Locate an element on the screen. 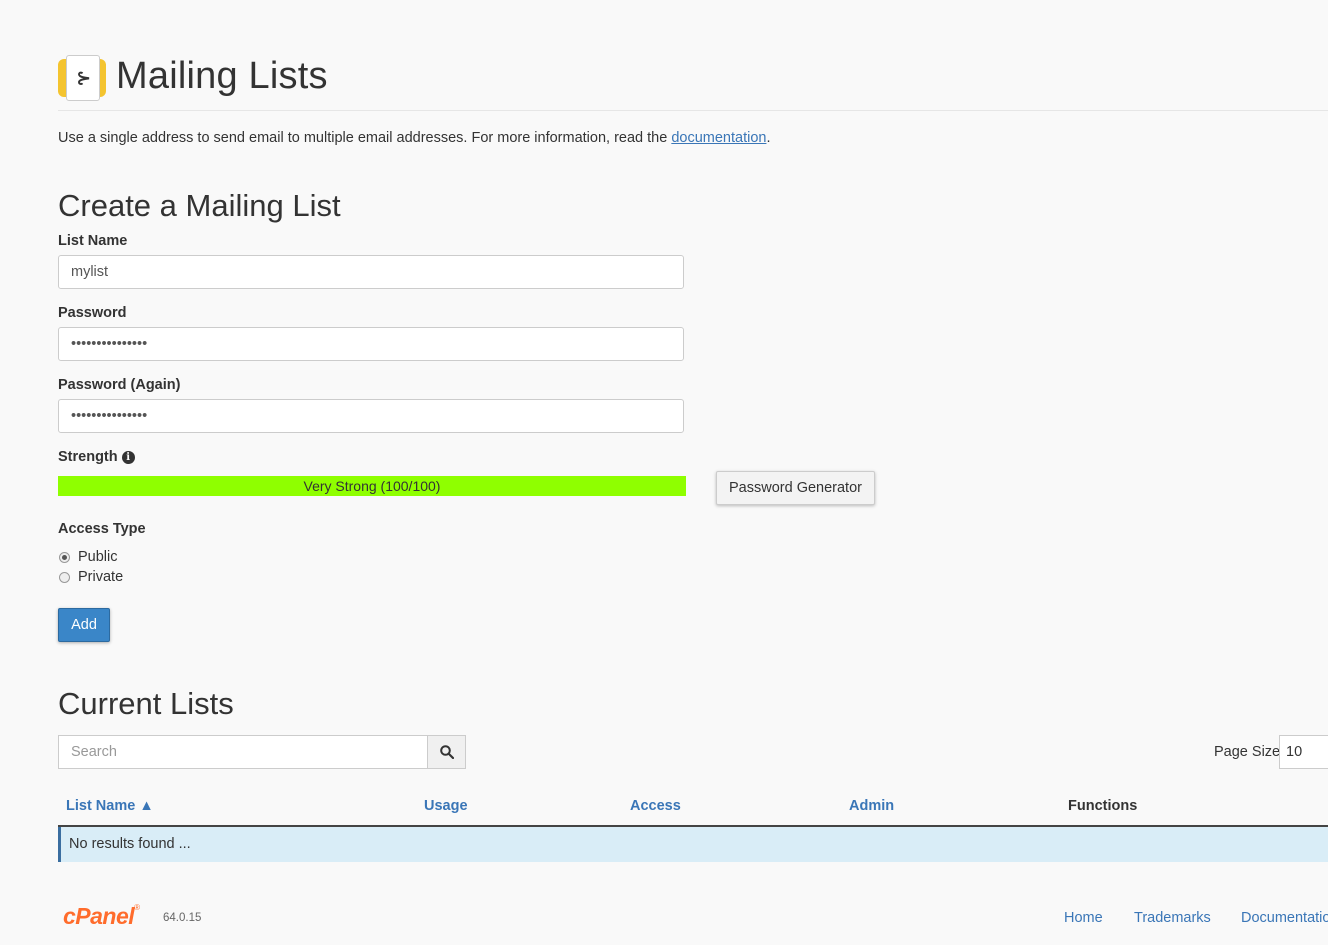 The width and height of the screenshot is (1328, 945). search-group is located at coordinates (262, 752).